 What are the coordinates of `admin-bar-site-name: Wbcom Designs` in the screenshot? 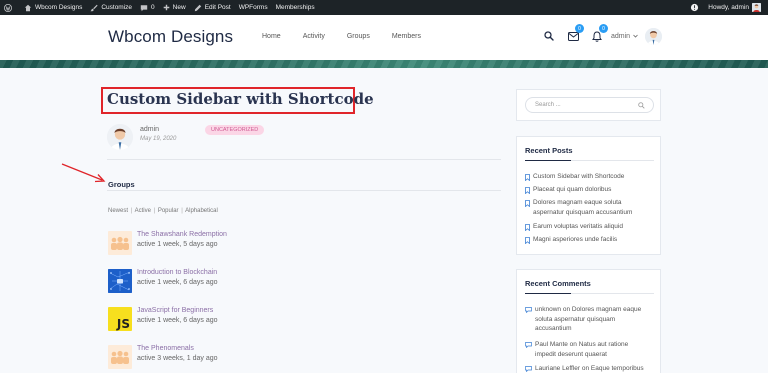 It's located at (53, 7).